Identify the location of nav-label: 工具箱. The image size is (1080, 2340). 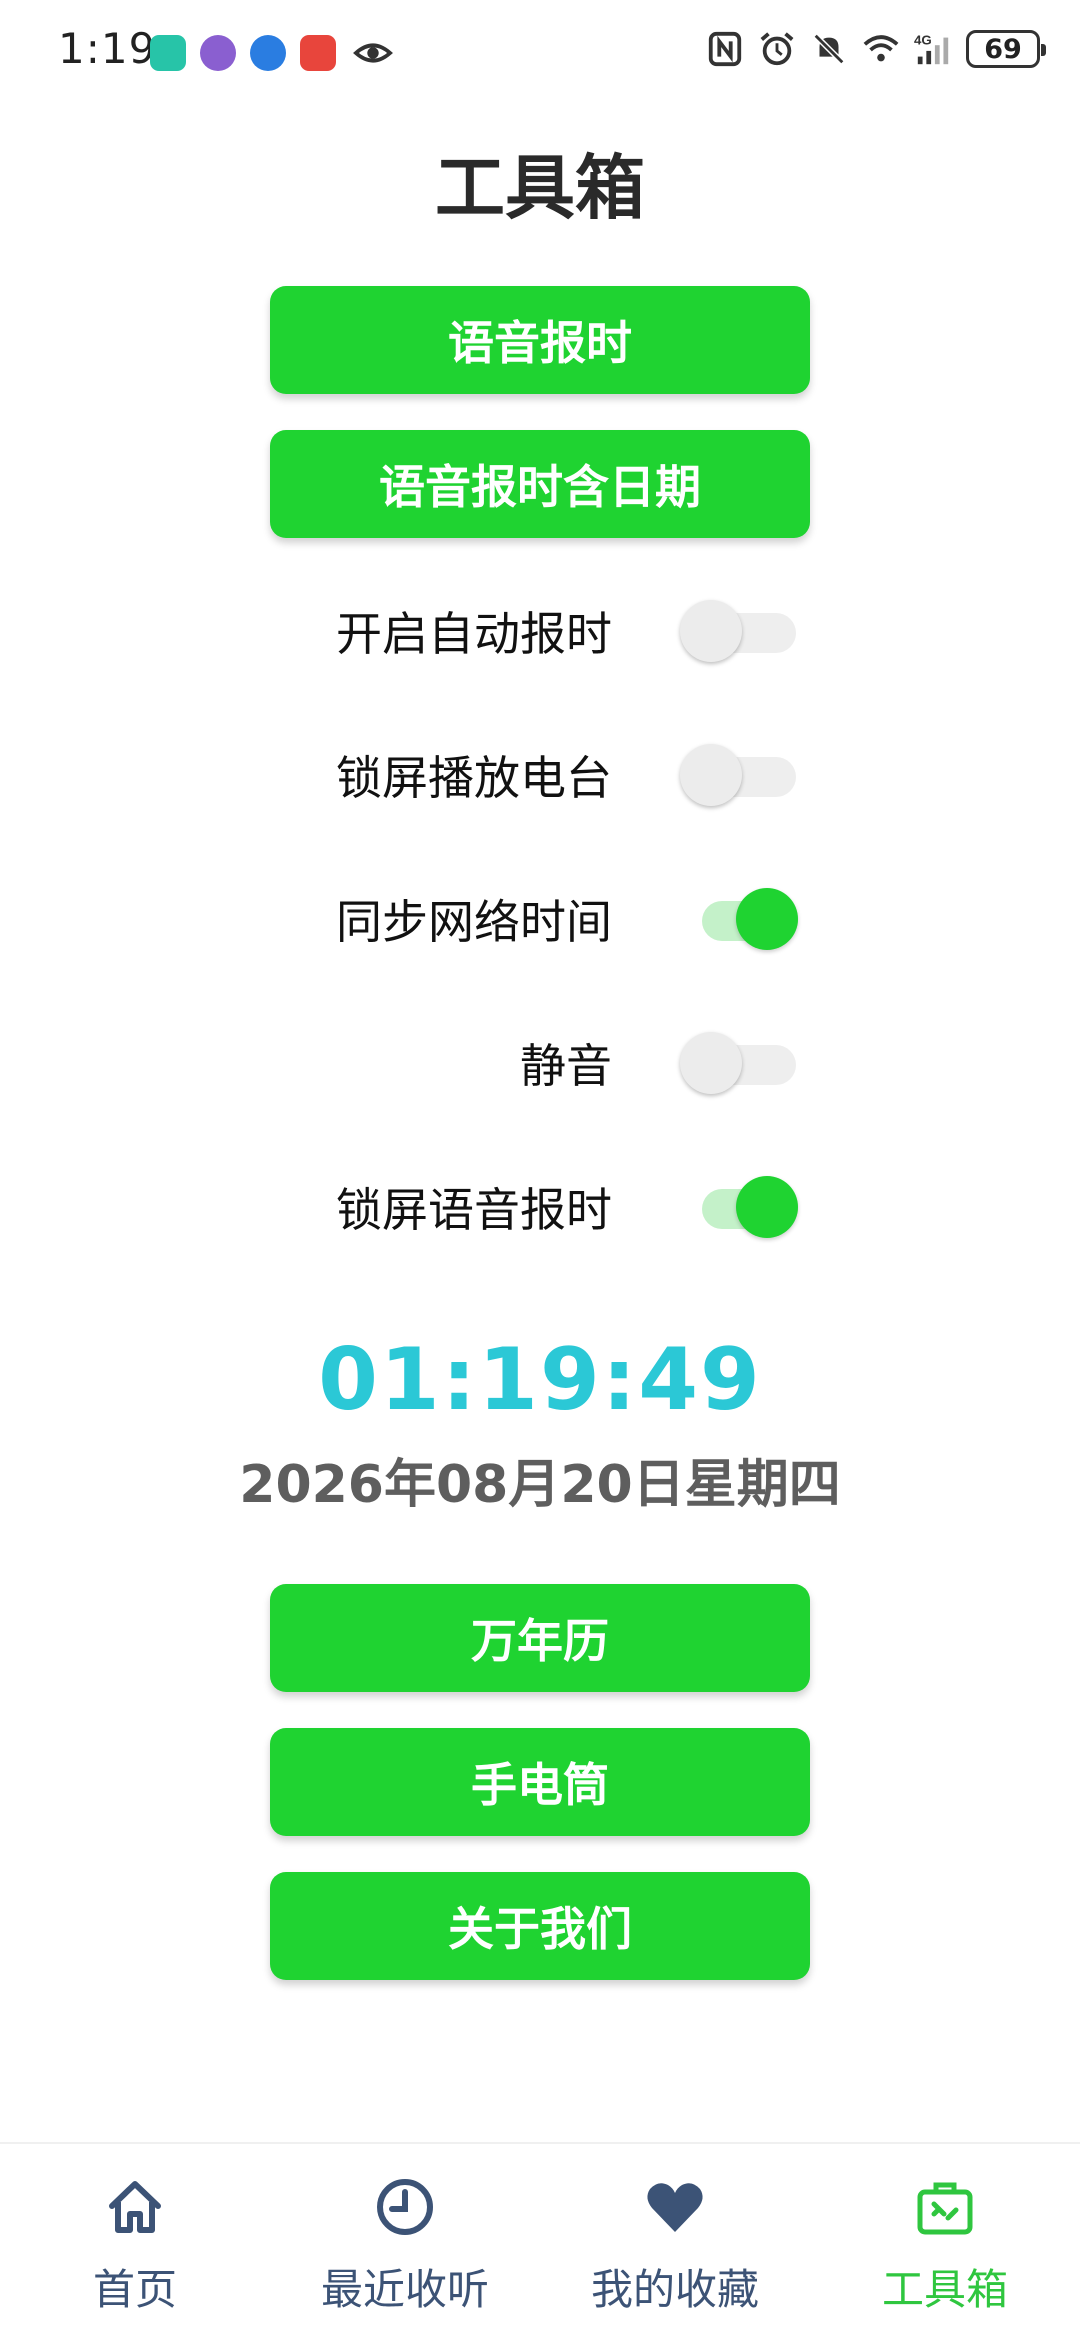
(944, 2289).